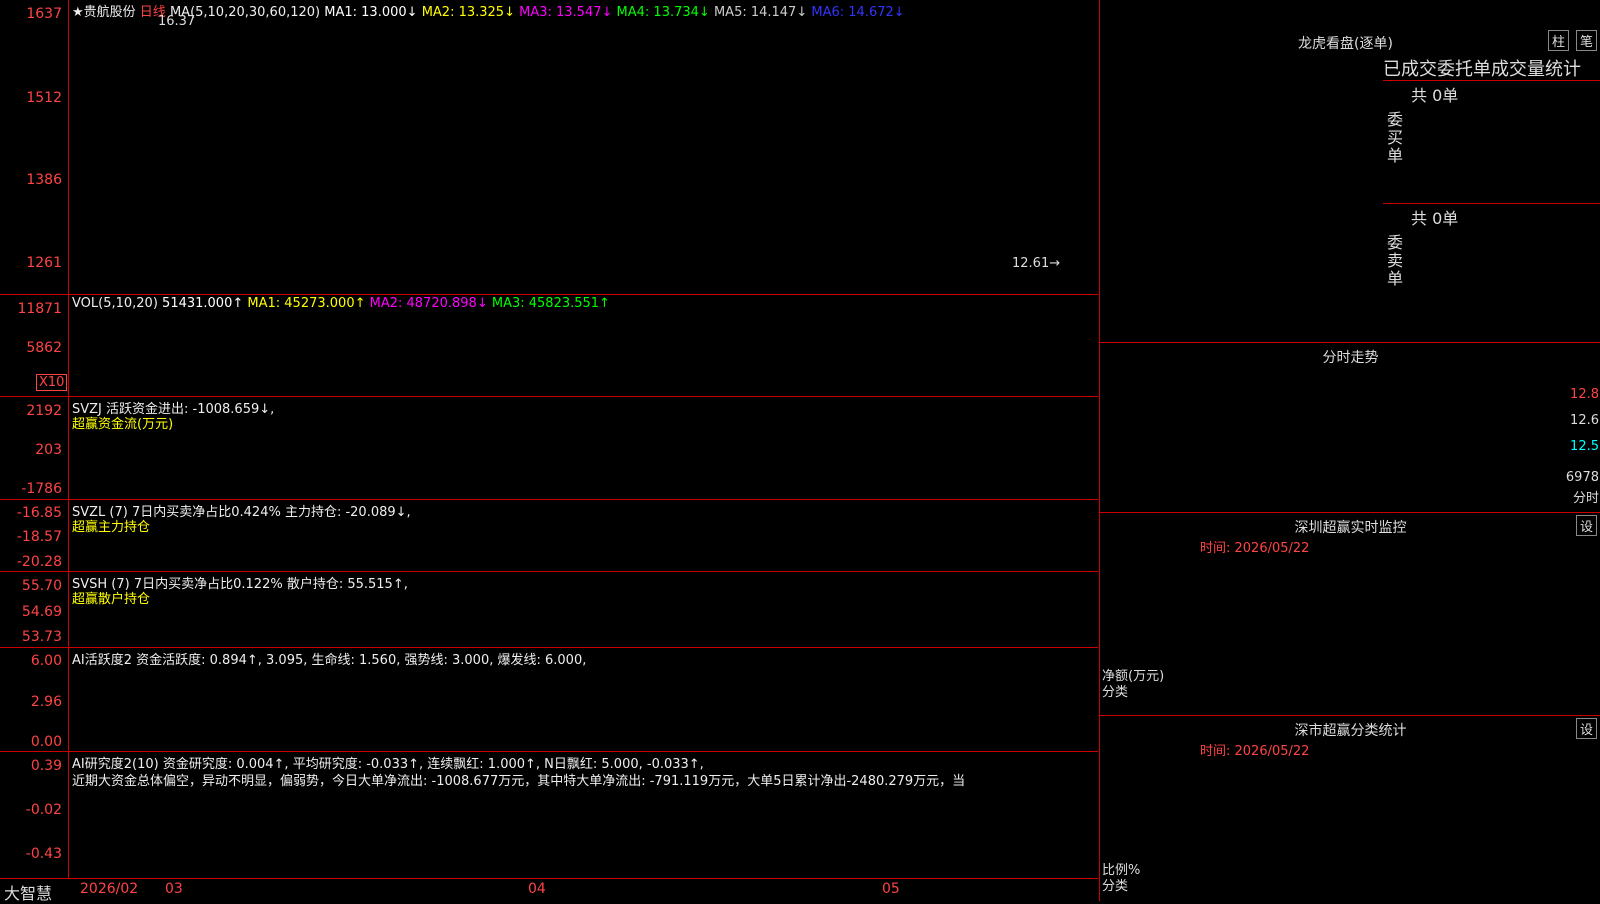 This screenshot has height=904, width=1600. What do you see at coordinates (1435, 218) in the screenshot?
I see `sell-total: 共 0单` at bounding box center [1435, 218].